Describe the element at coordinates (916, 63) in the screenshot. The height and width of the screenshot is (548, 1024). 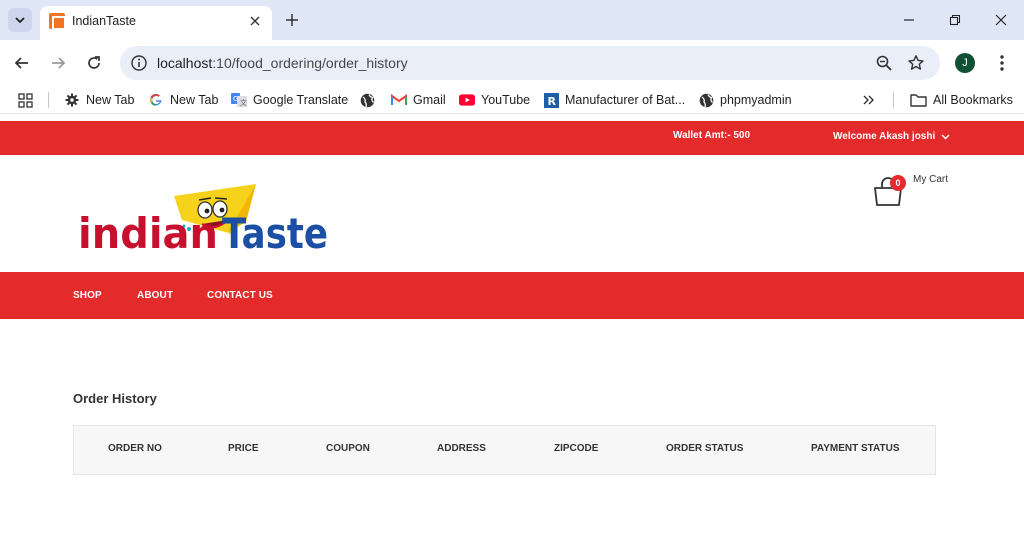
I see `bookmark-star-icon` at that location.